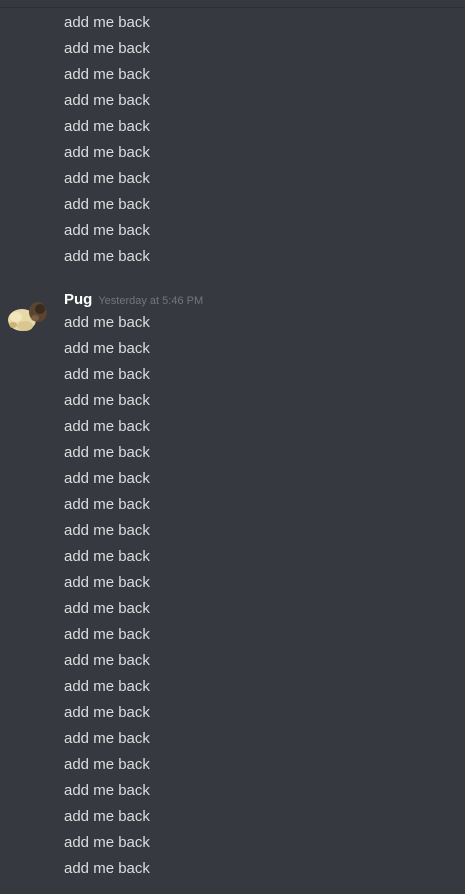 The height and width of the screenshot is (894, 465). I want to click on pug-avatar-icon, so click(27, 316).